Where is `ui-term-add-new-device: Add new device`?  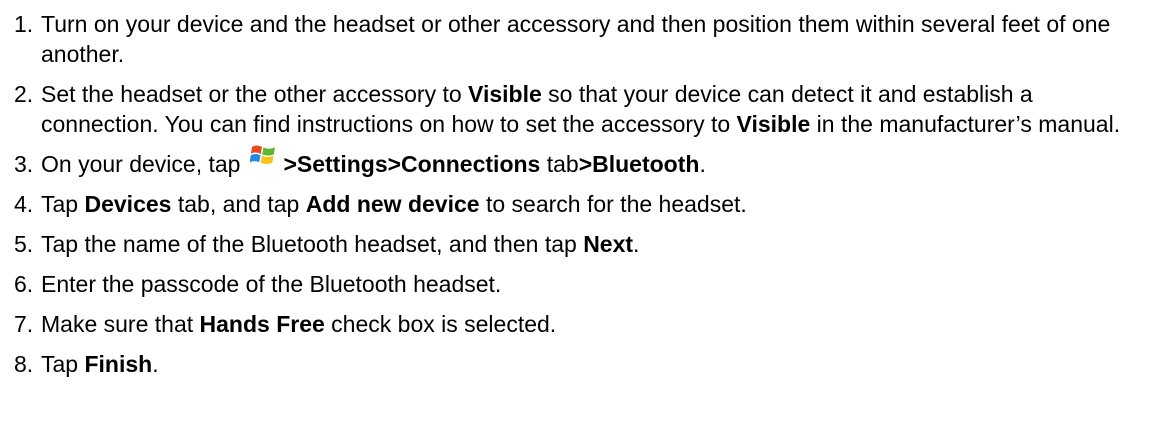
ui-term-add-new-device: Add new device is located at coordinates (392, 204).